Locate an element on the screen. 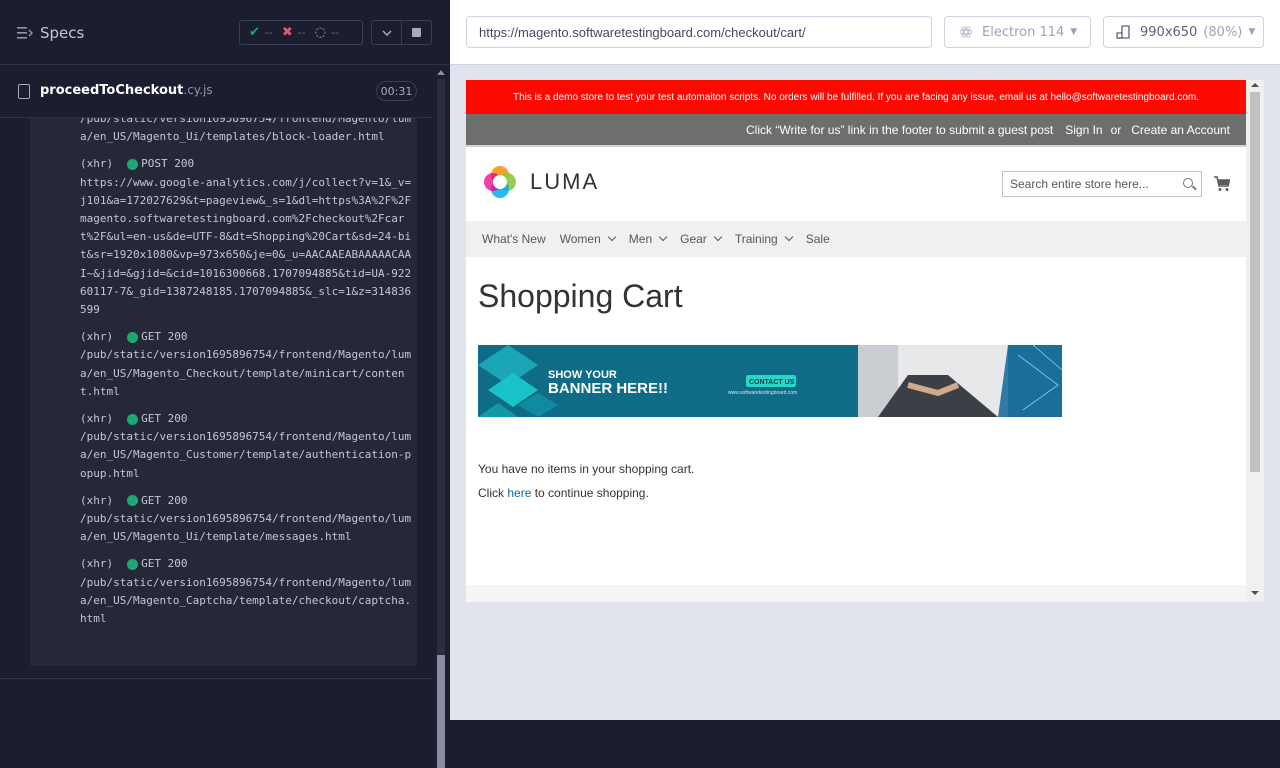 The height and width of the screenshot is (768, 1280). page-title: Shopping Cart is located at coordinates (580, 296).